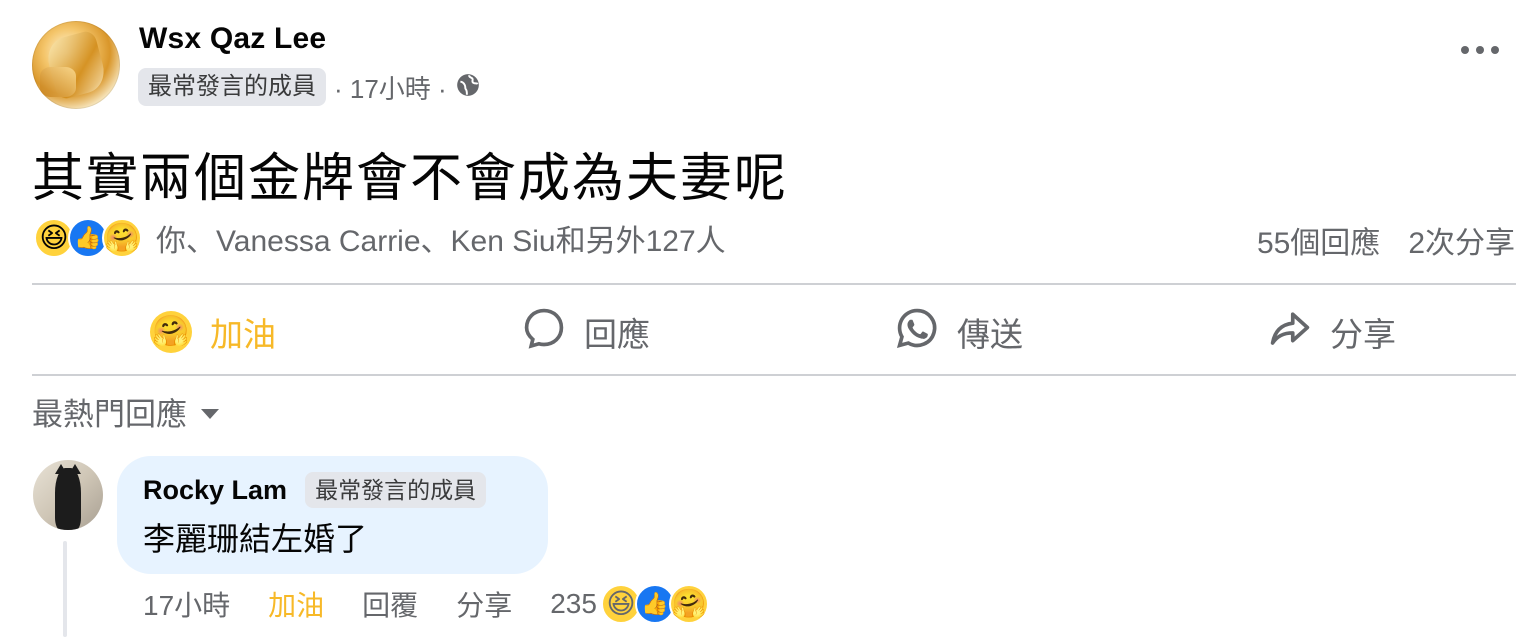  Describe the element at coordinates (232, 39) in the screenshot. I see `author-name: Wsx Qaz Lee` at that location.